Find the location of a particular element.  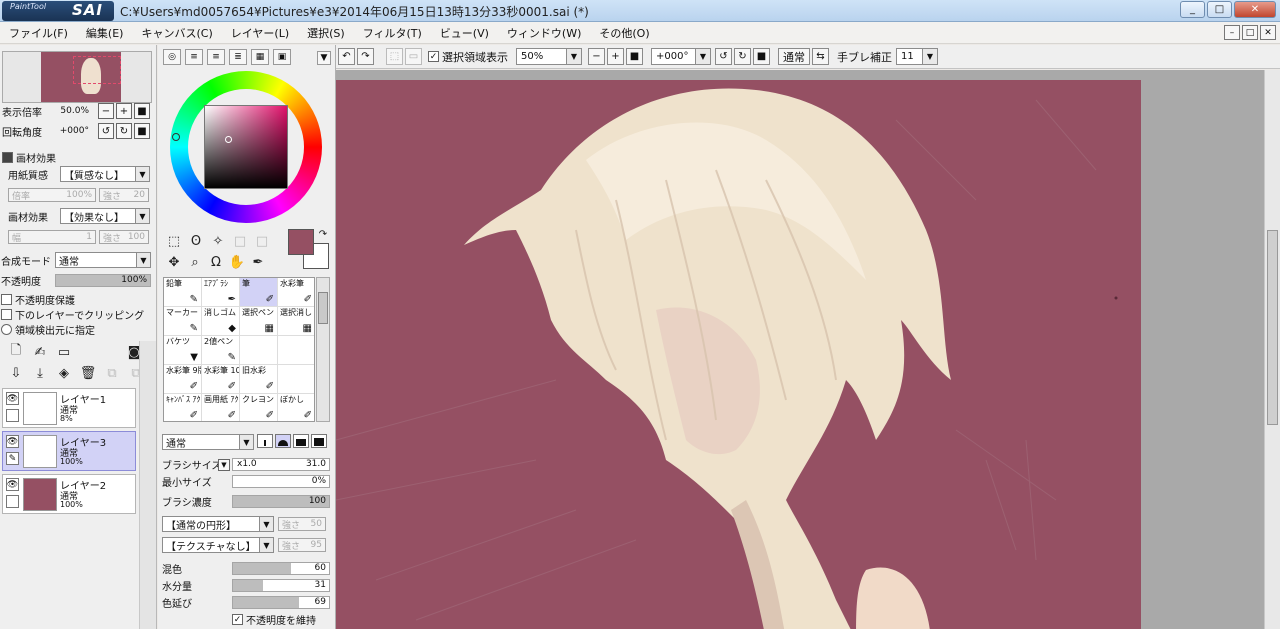

merge-visible-icon: ⧉ is located at coordinates (112, 373).